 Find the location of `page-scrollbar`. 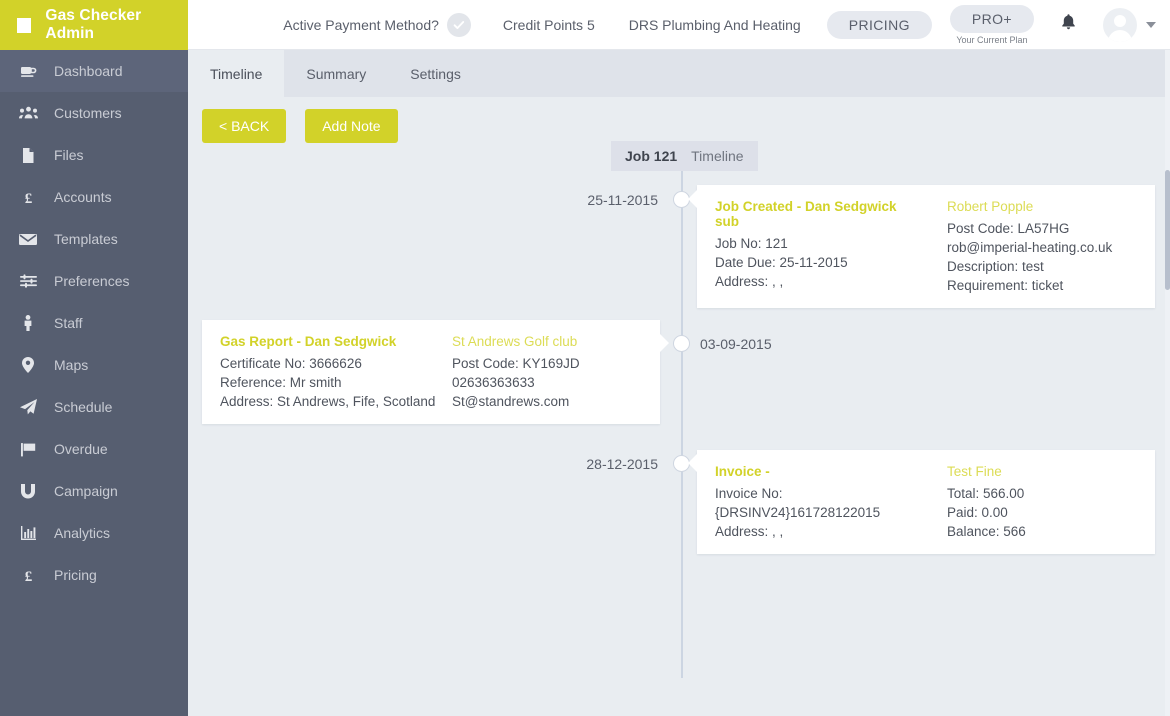

page-scrollbar is located at coordinates (1167, 383).